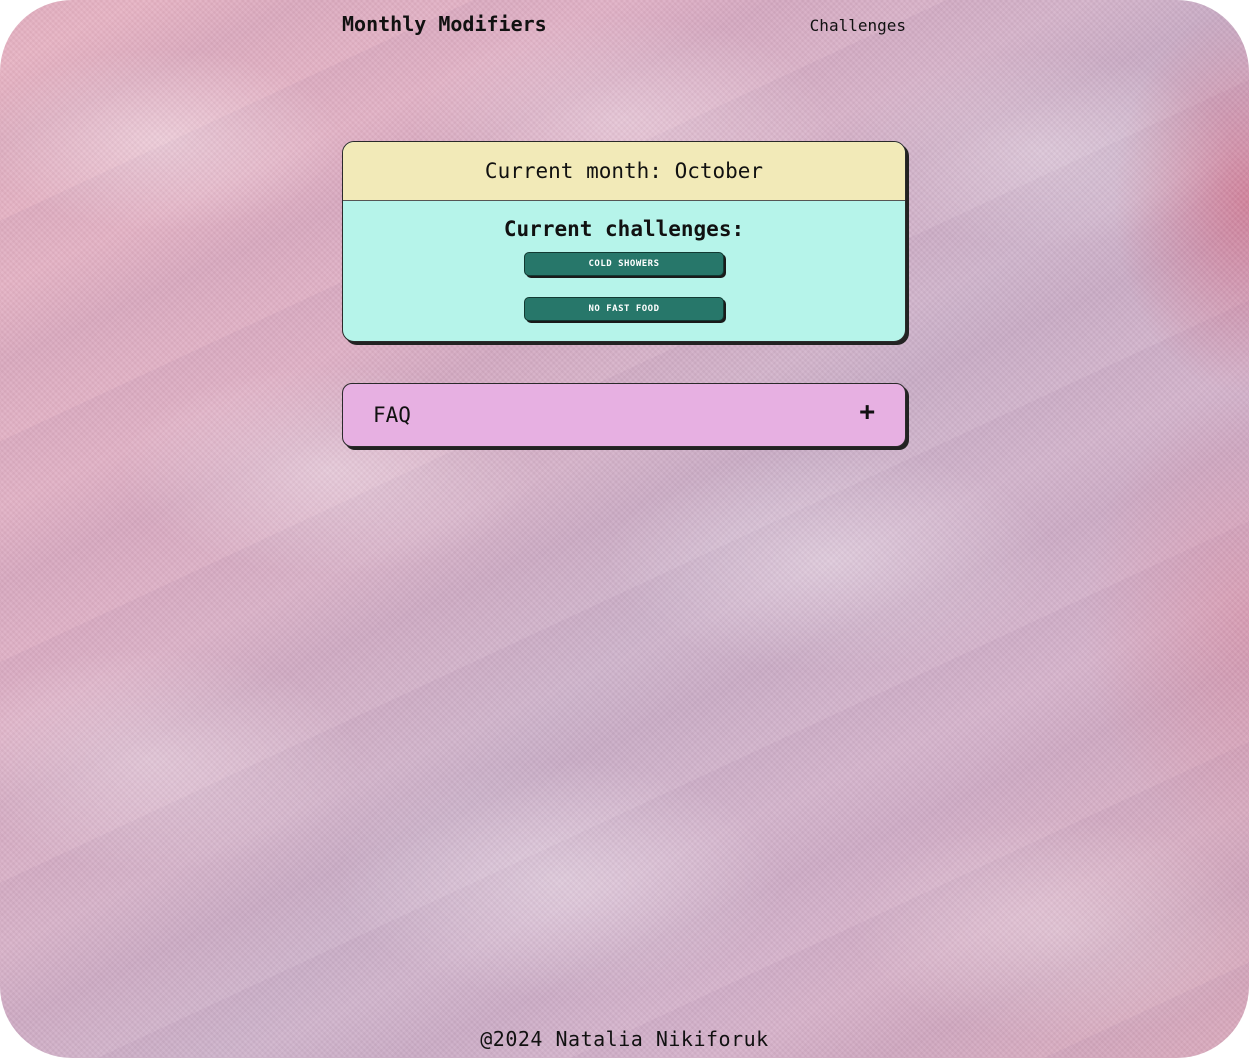 The height and width of the screenshot is (1058, 1249). What do you see at coordinates (624, 26) in the screenshot?
I see `top-header: Monthly Modifiers Challenges` at bounding box center [624, 26].